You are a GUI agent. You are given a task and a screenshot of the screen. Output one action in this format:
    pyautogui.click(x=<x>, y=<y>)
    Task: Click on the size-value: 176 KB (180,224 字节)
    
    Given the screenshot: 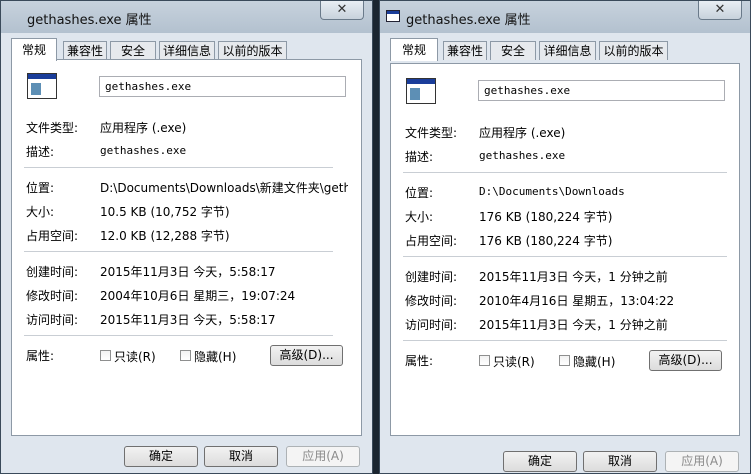 What is the action you would take?
    pyautogui.click(x=546, y=217)
    